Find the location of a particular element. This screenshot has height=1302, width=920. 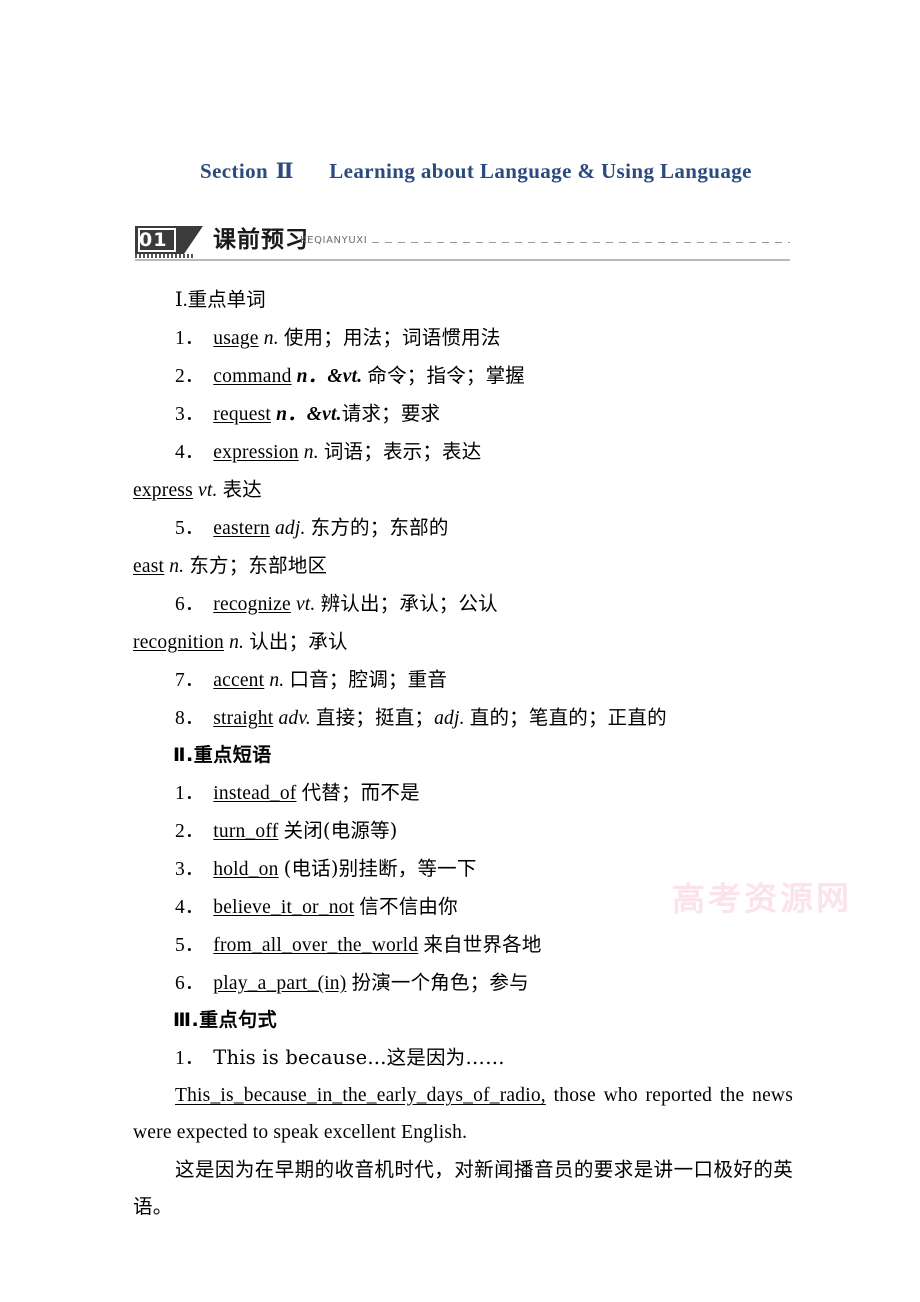

phrase-definition: 代替；而不是 is located at coordinates (360, 792).